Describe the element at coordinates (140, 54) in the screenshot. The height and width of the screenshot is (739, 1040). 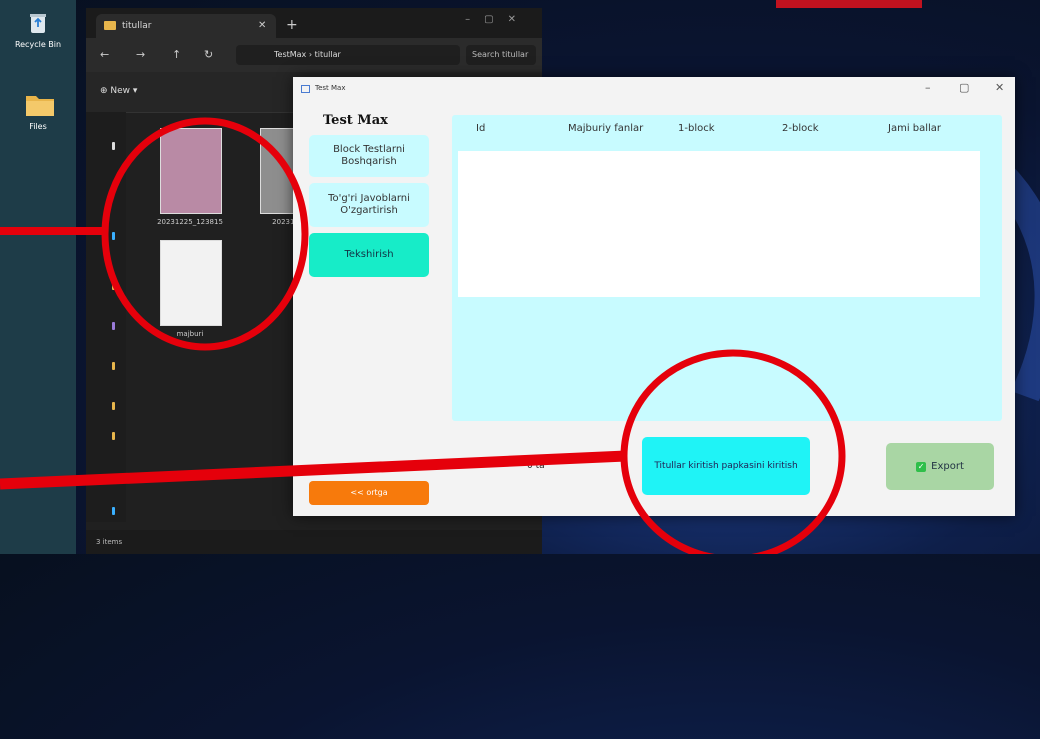
I see `forward-arrow-icon: →` at that location.